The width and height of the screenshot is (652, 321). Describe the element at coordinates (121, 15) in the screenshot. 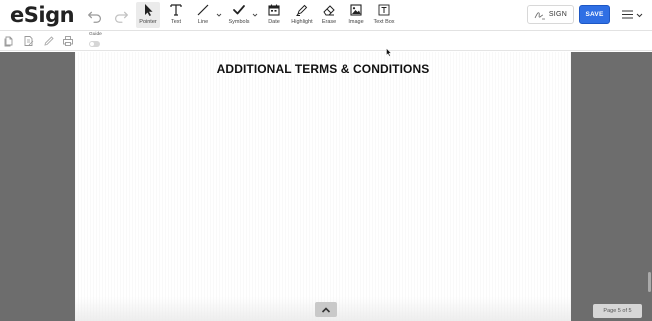

I see `redo-icon` at that location.